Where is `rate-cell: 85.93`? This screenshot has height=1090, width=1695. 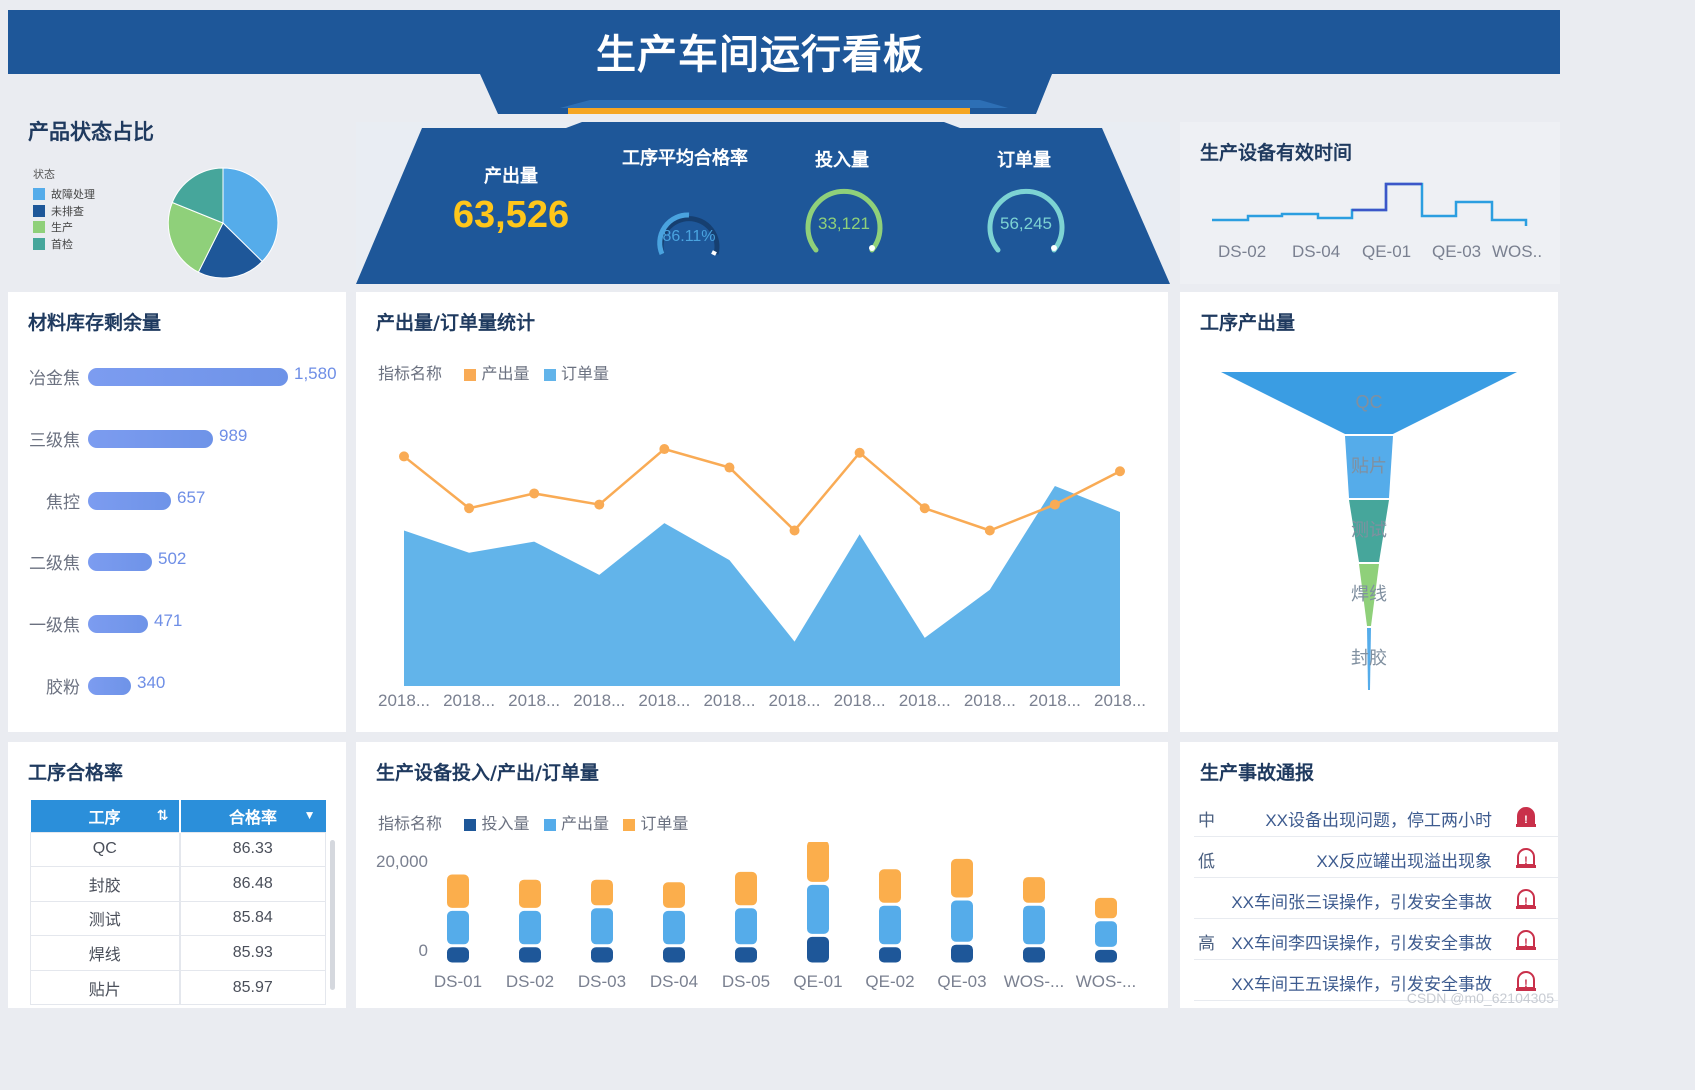 rate-cell: 85.93 is located at coordinates (252, 953).